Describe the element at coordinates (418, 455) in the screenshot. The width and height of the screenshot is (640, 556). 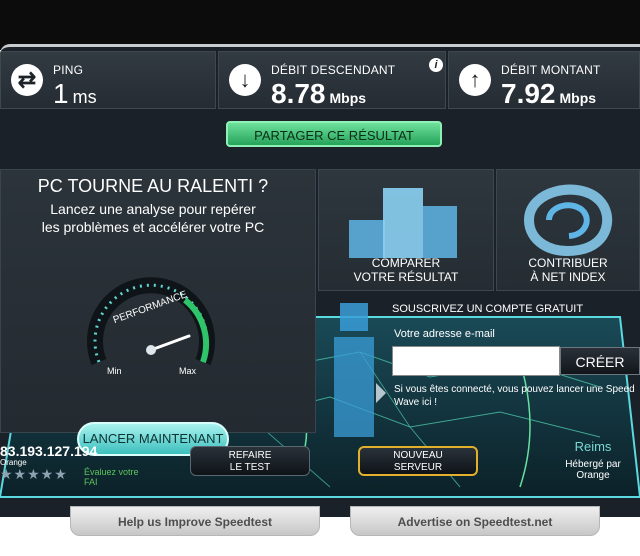
I see `new-server-line1: NOUVEAU` at that location.